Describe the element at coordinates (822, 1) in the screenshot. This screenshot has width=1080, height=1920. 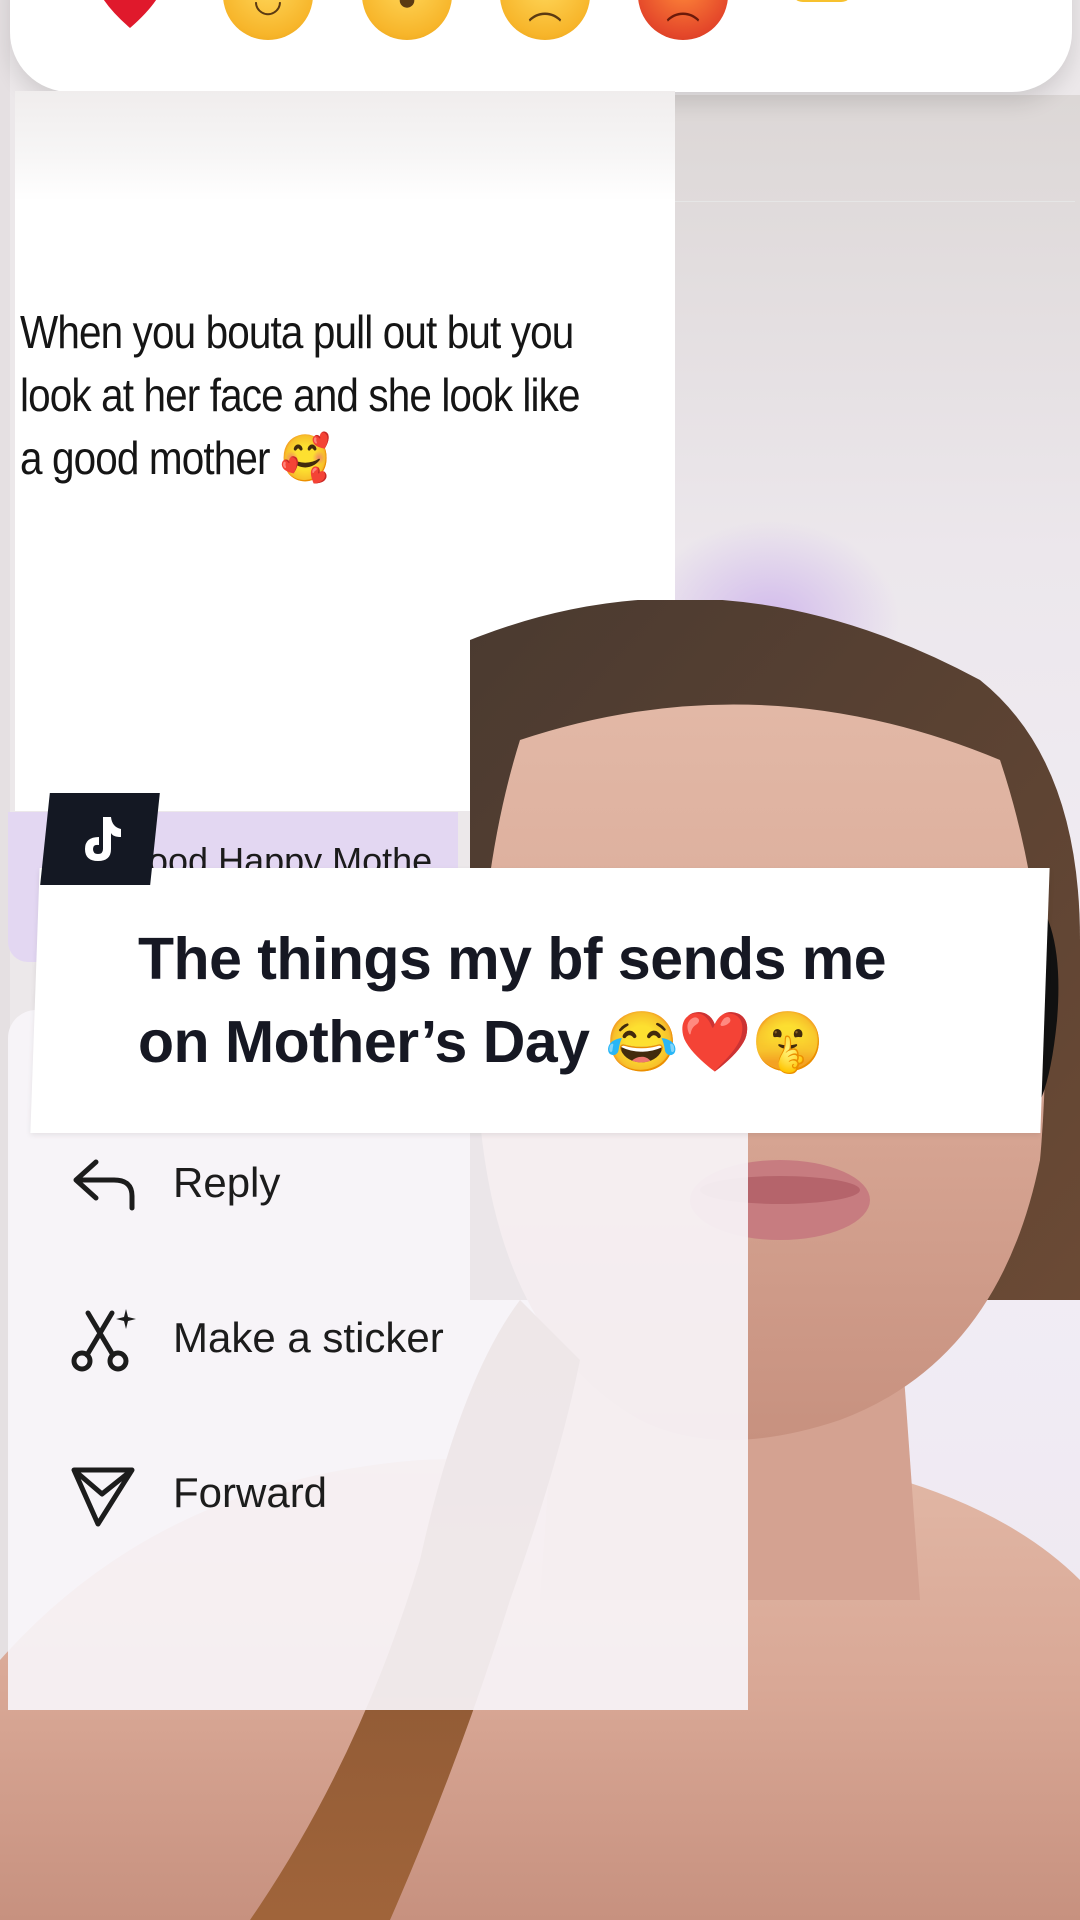
I see `thumbs-up-icon` at that location.